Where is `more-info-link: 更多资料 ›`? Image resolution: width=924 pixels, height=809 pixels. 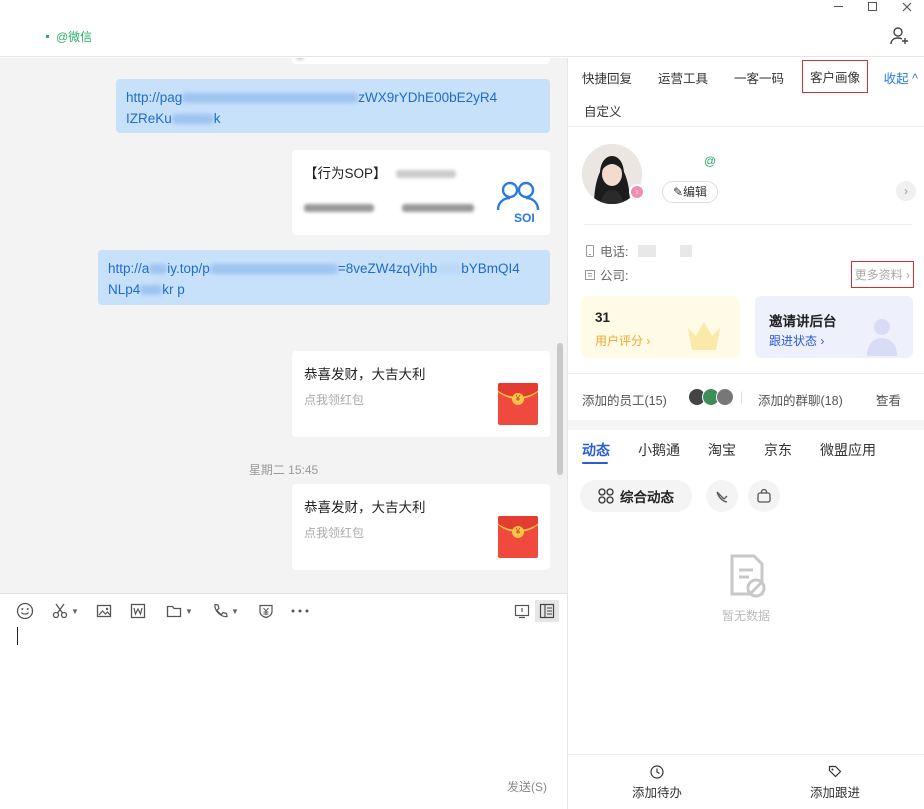 more-info-link: 更多资料 › is located at coordinates (882, 274).